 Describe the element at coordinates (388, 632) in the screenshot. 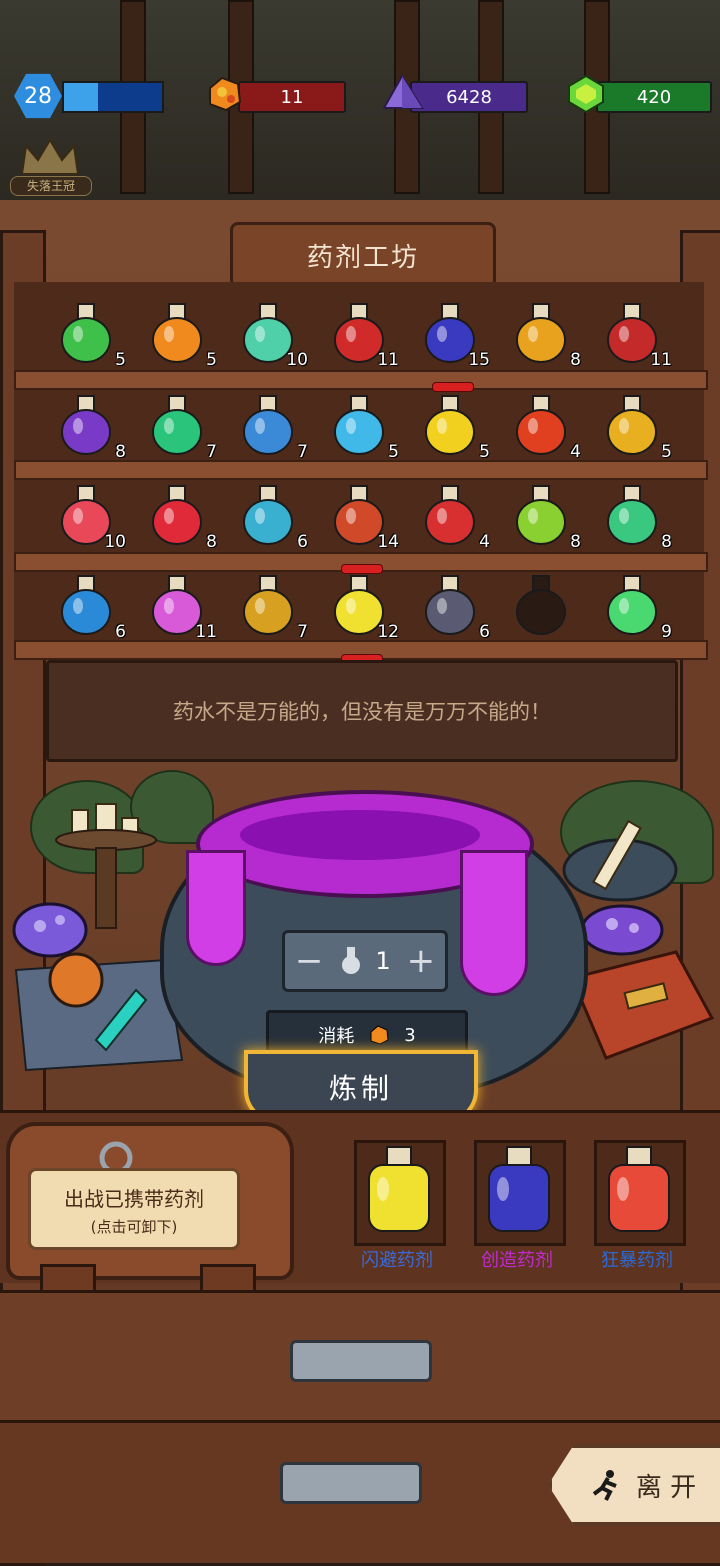

I see `potion-count: 12` at that location.